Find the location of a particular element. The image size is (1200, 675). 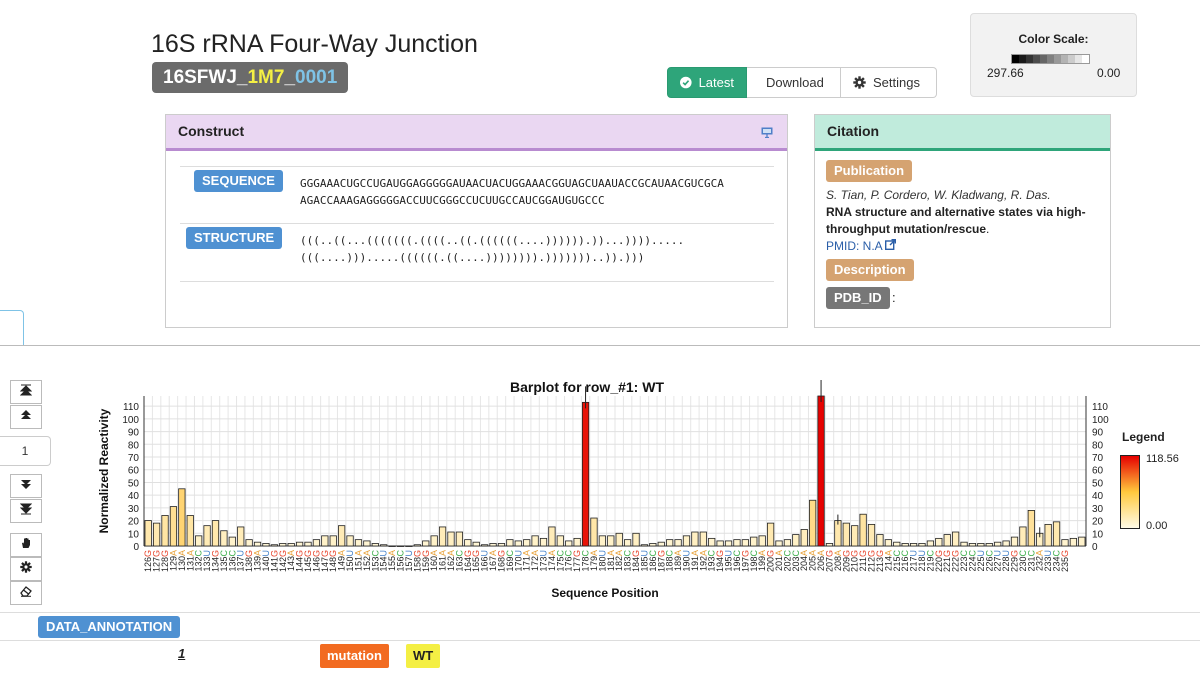

monitor-icon is located at coordinates (767, 132).